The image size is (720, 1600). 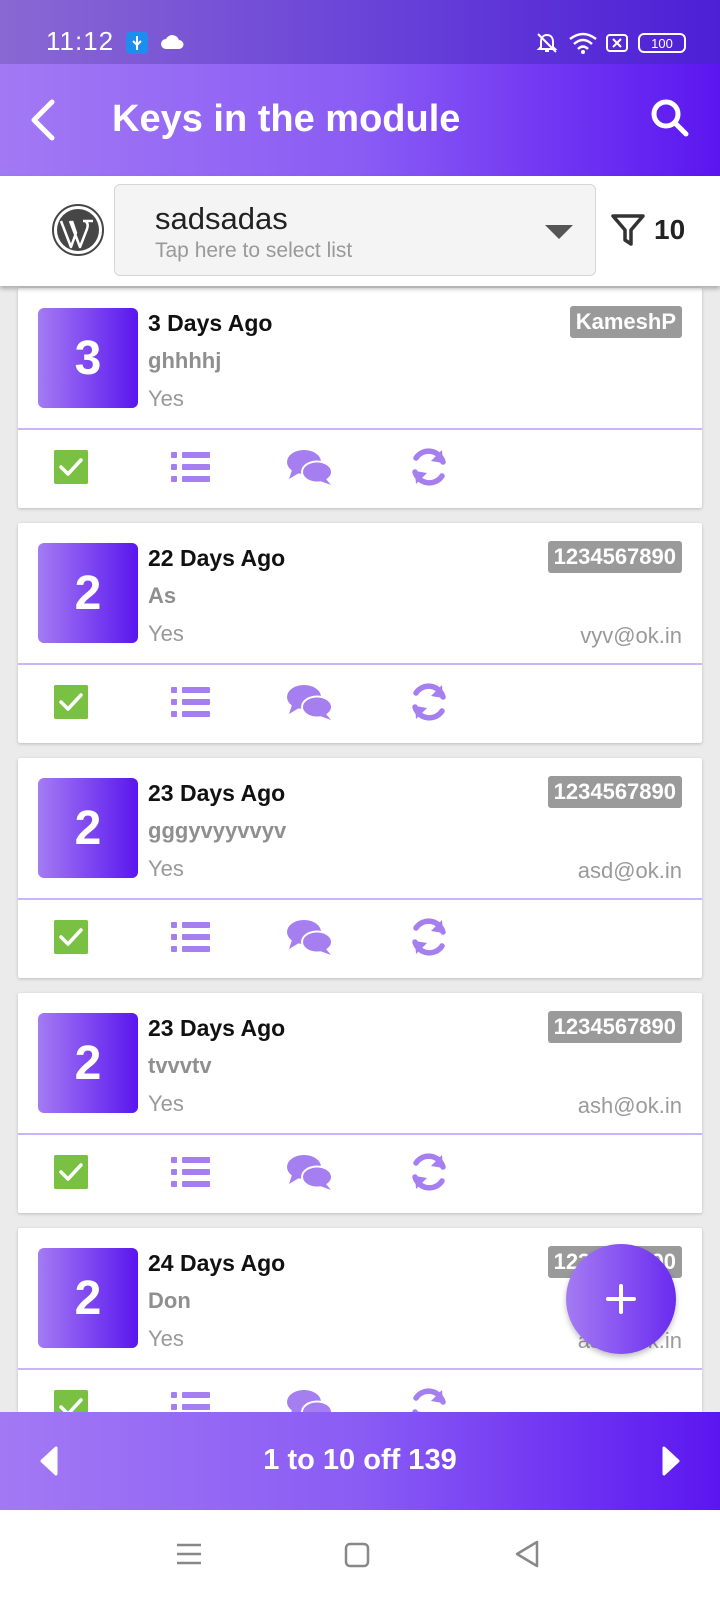 I want to click on plus-icon, so click(x=621, y=1299).